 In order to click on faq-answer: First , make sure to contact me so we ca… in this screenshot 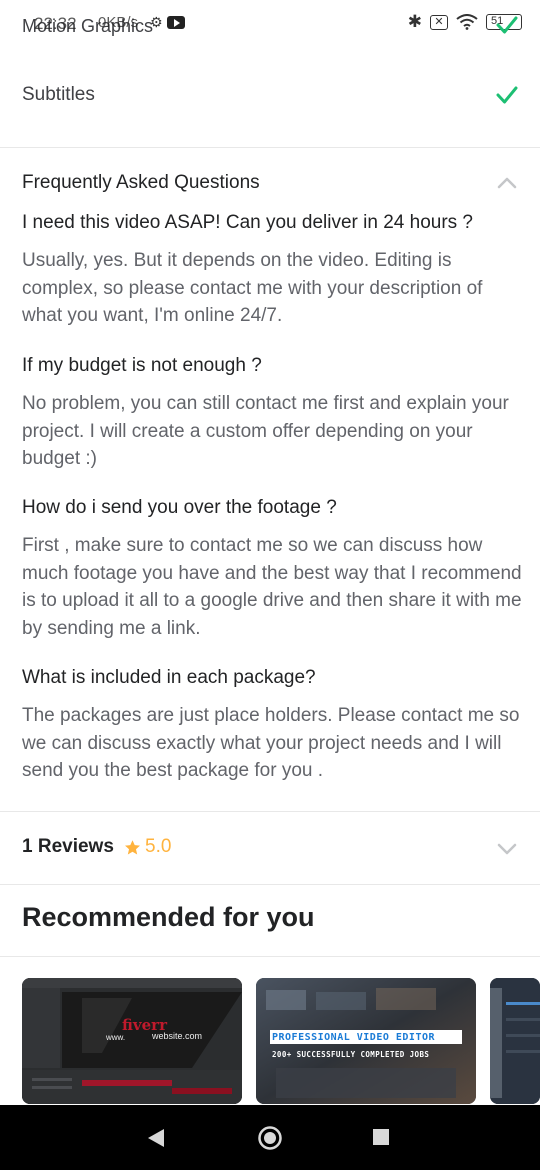, I will do `click(272, 587)`.